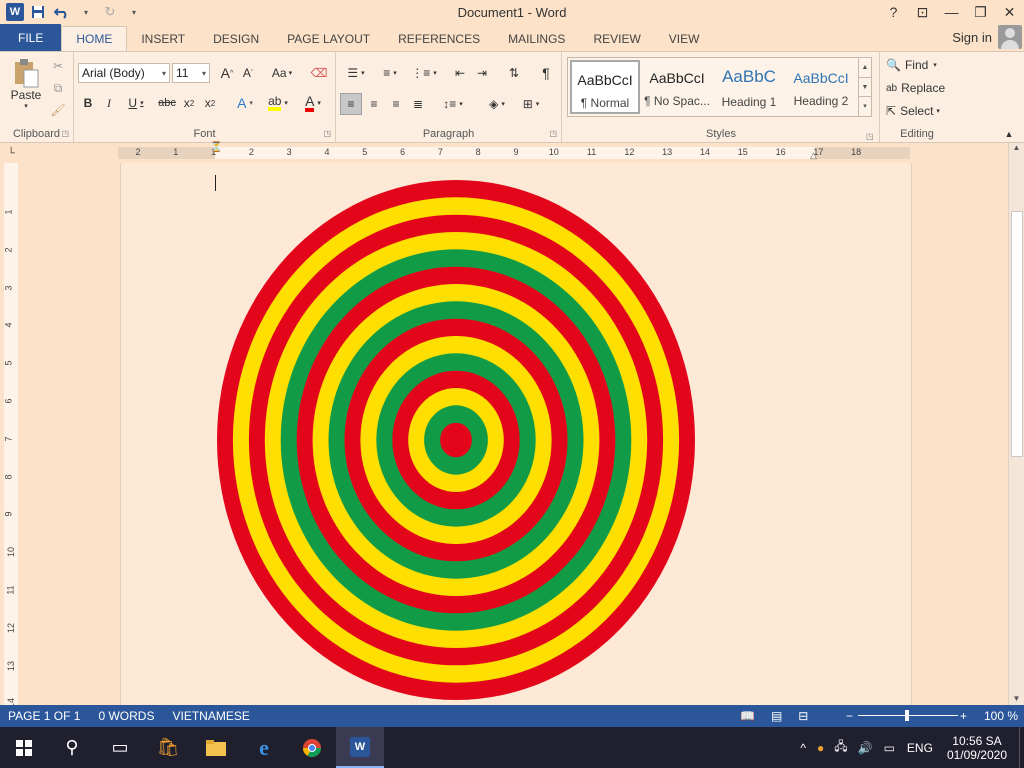 This screenshot has height=768, width=1024. Describe the element at coordinates (134, 12) in the screenshot. I see `customize-qat-icon: ▾` at that location.